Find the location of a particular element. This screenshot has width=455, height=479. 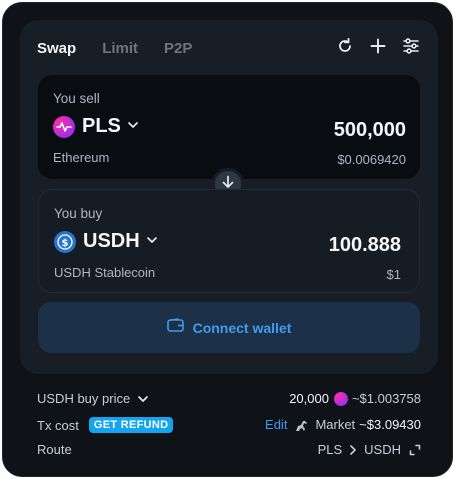

expand-icon is located at coordinates (415, 450).